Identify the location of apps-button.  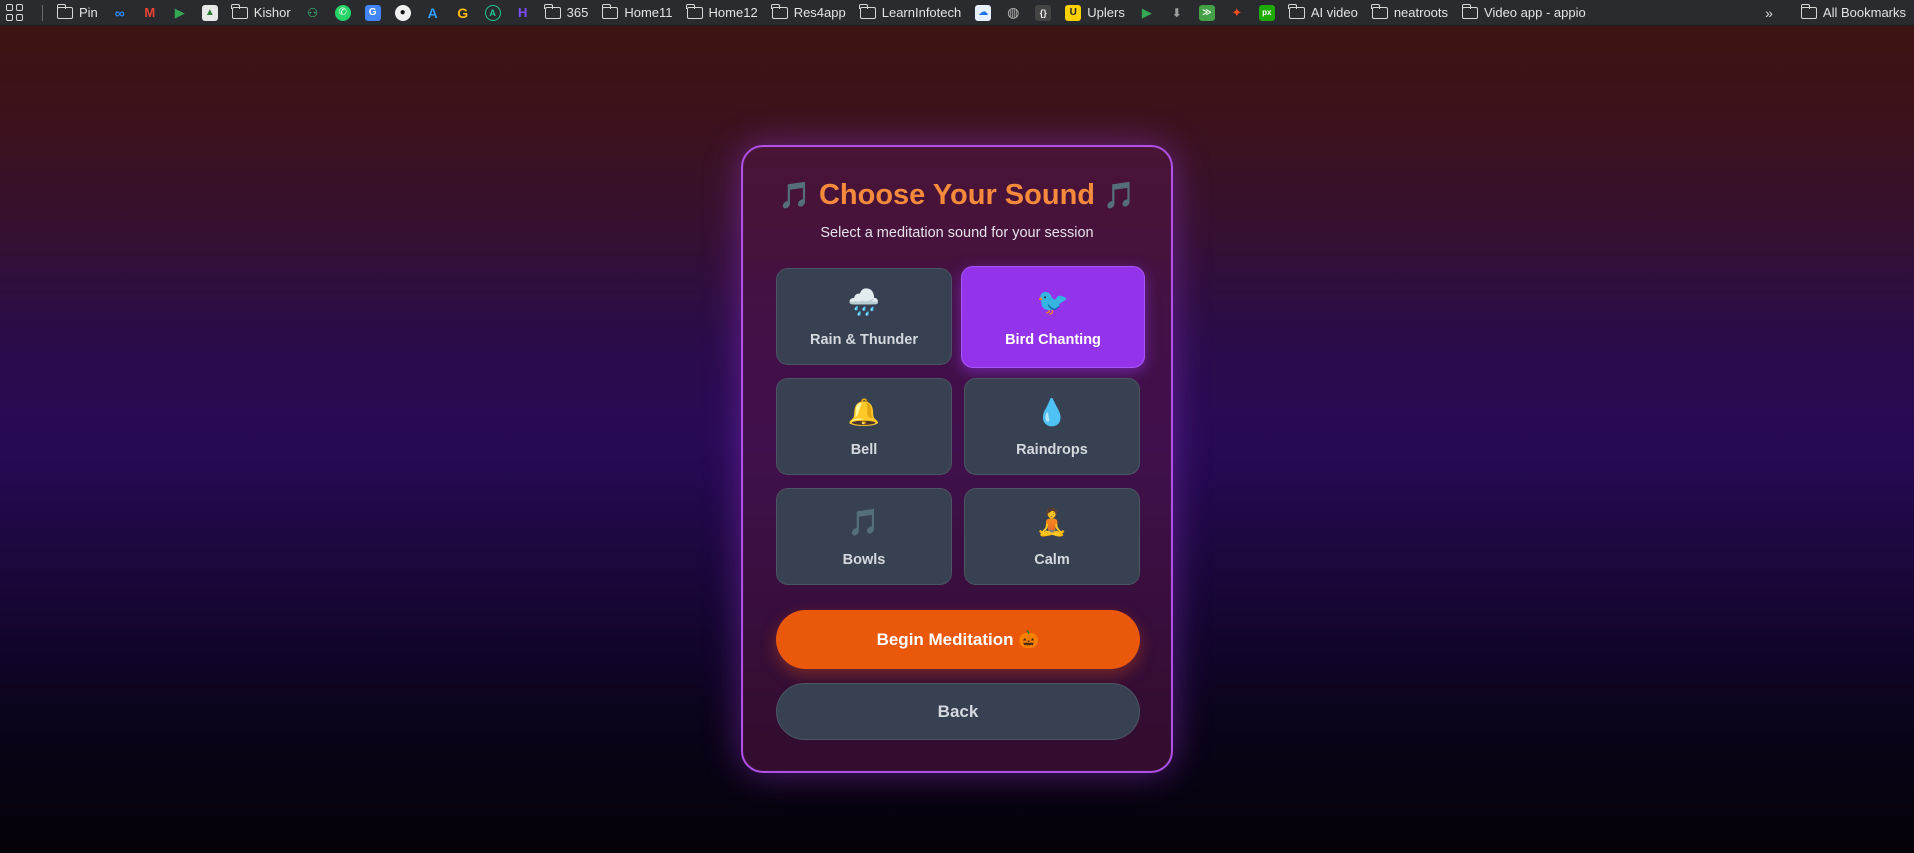
(15, 12).